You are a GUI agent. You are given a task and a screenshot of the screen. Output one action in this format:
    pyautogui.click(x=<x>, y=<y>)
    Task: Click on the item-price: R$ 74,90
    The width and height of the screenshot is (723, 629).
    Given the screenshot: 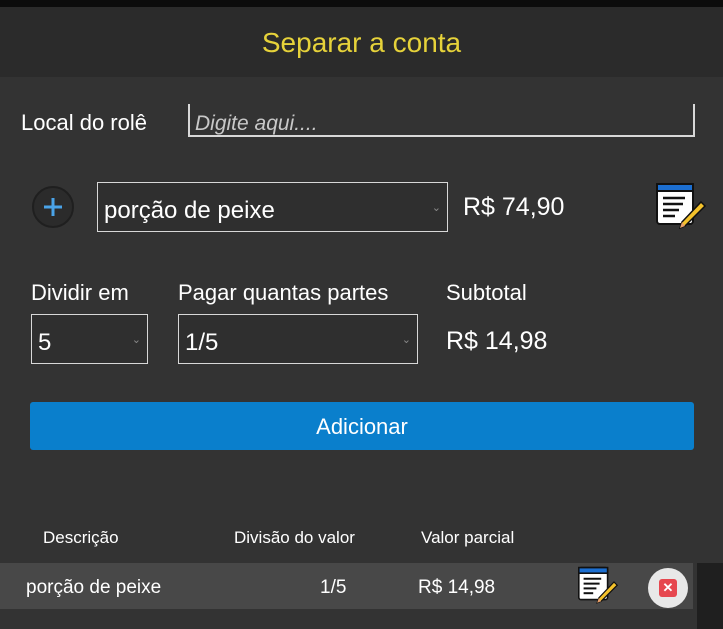 What is the action you would take?
    pyautogui.click(x=514, y=207)
    